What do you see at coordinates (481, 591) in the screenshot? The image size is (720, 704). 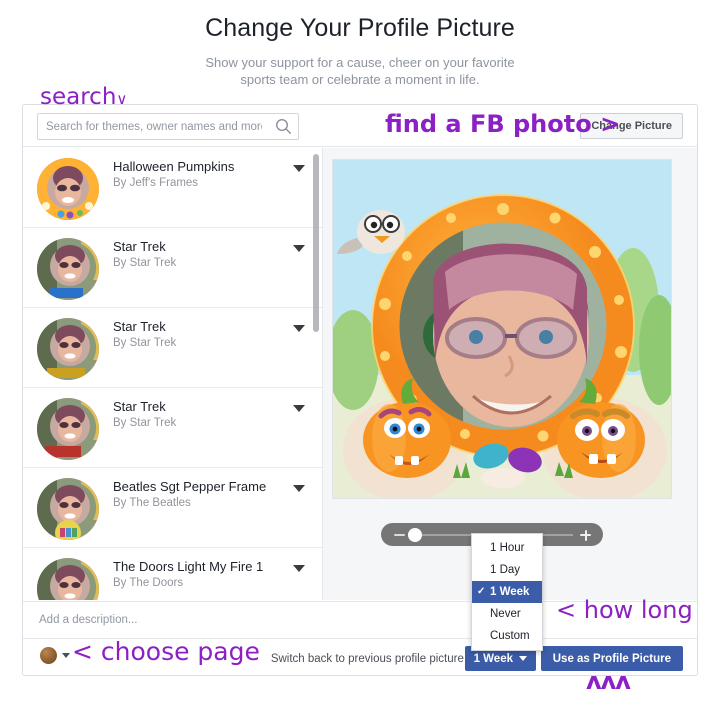 I see `check-icon: ✓` at bounding box center [481, 591].